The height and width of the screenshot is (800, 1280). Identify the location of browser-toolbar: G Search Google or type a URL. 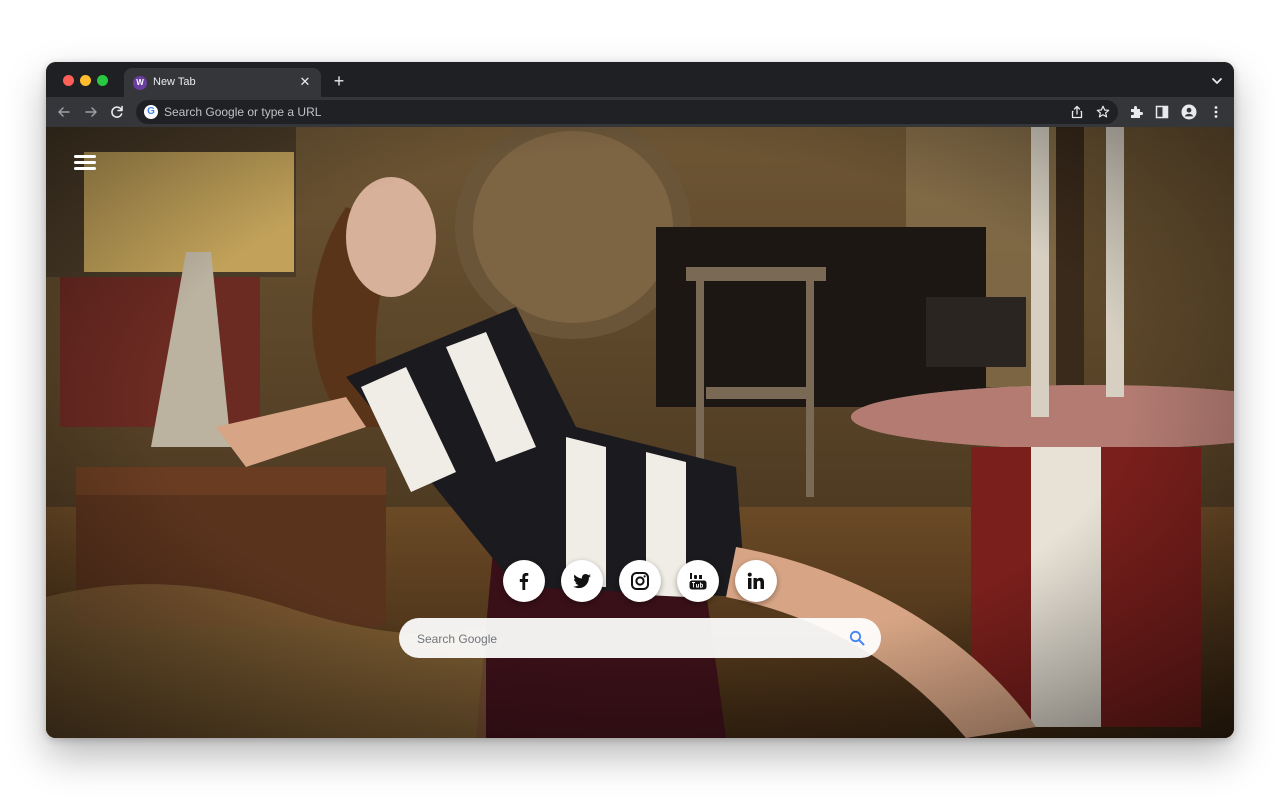
(640, 112).